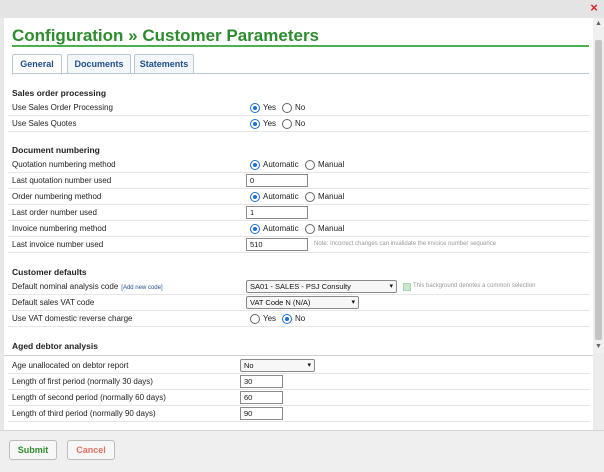 This screenshot has width=604, height=472. Describe the element at coordinates (56, 150) in the screenshot. I see `section-doc-numbering: Document numbering` at that location.